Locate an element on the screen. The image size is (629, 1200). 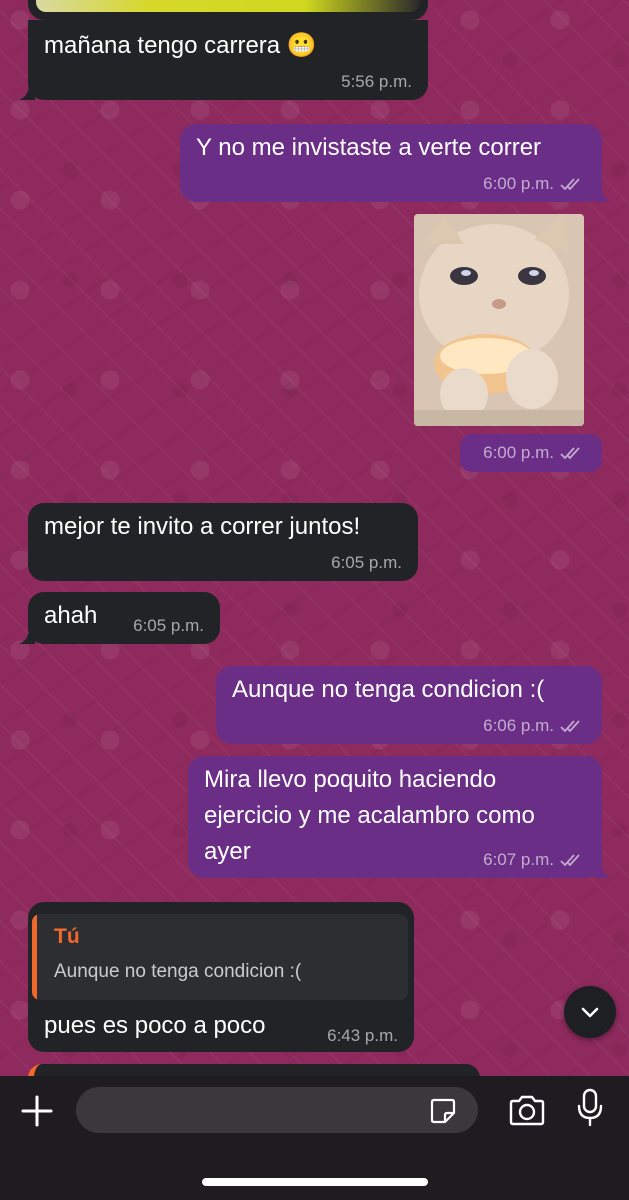
scroll-to-bottom-button is located at coordinates (590, 1012).